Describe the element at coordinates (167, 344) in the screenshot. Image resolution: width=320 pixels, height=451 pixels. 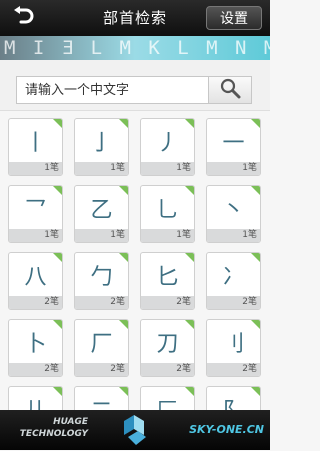
I see `radical-char: 刀` at that location.